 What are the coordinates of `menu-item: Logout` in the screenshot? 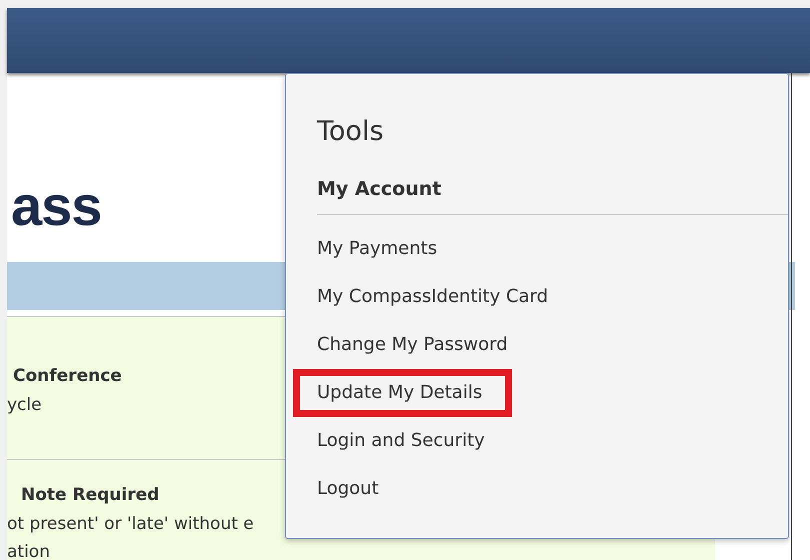 It's located at (332, 489).